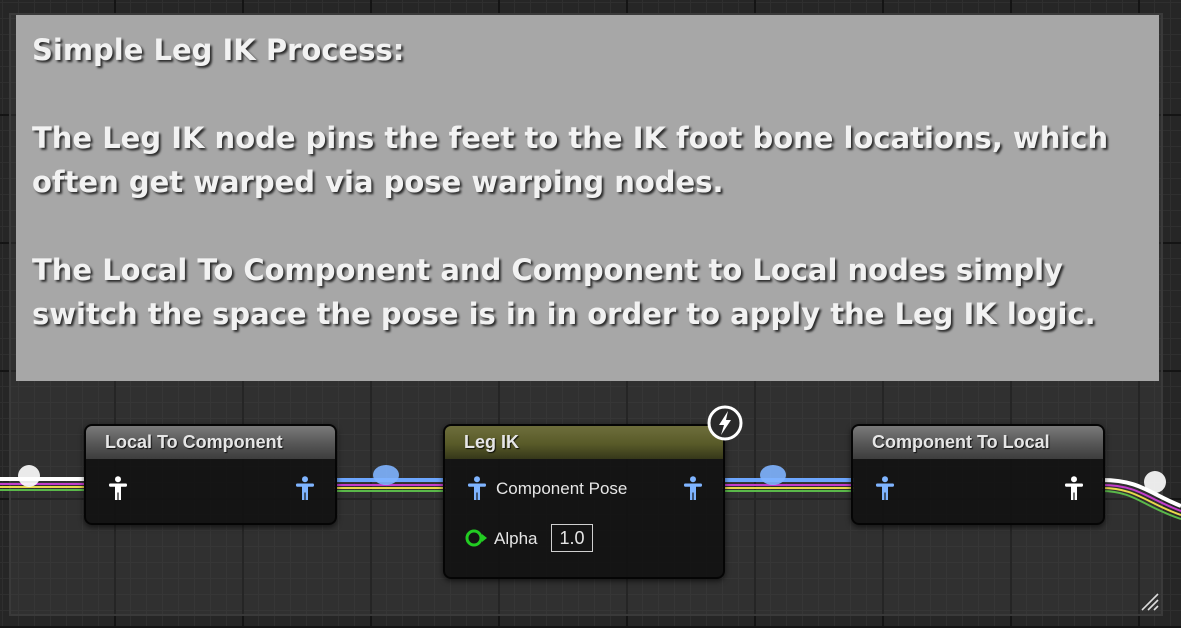 This screenshot has height=628, width=1181. What do you see at coordinates (43, 478) in the screenshot?
I see `wire-input-pose` at bounding box center [43, 478].